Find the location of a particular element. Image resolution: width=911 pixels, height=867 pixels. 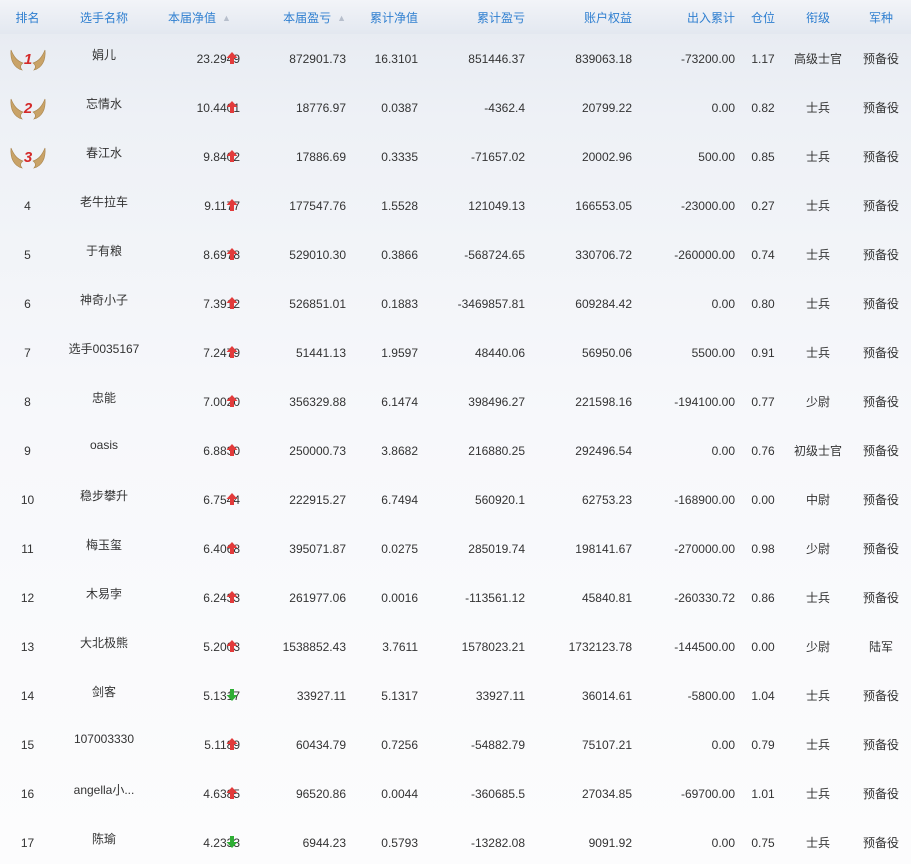

col-current-nav-header: 本届净值 ▲︎ is located at coordinates (199, 17).